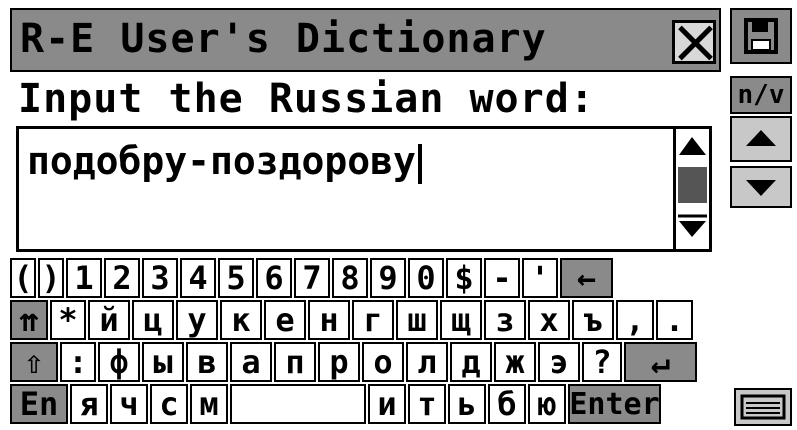  Describe the element at coordinates (461, 320) in the screenshot. I see `key-щ: щ` at that location.